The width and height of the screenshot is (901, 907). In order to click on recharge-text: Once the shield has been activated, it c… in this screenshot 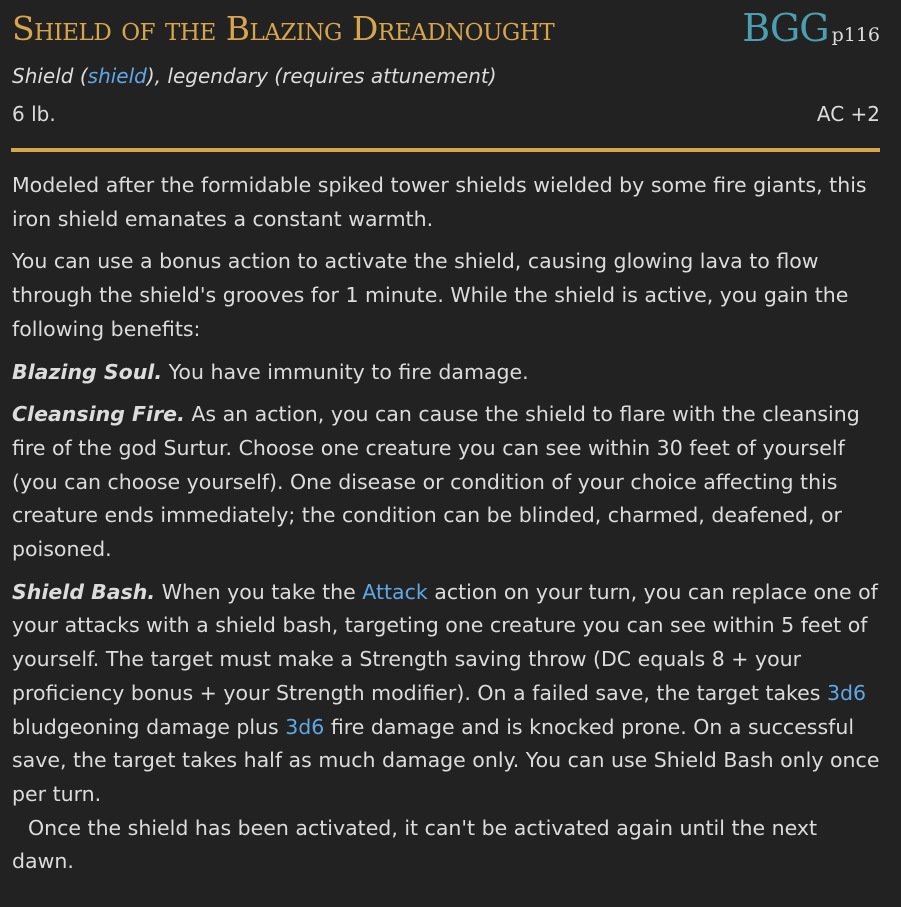, I will do `click(415, 844)`.